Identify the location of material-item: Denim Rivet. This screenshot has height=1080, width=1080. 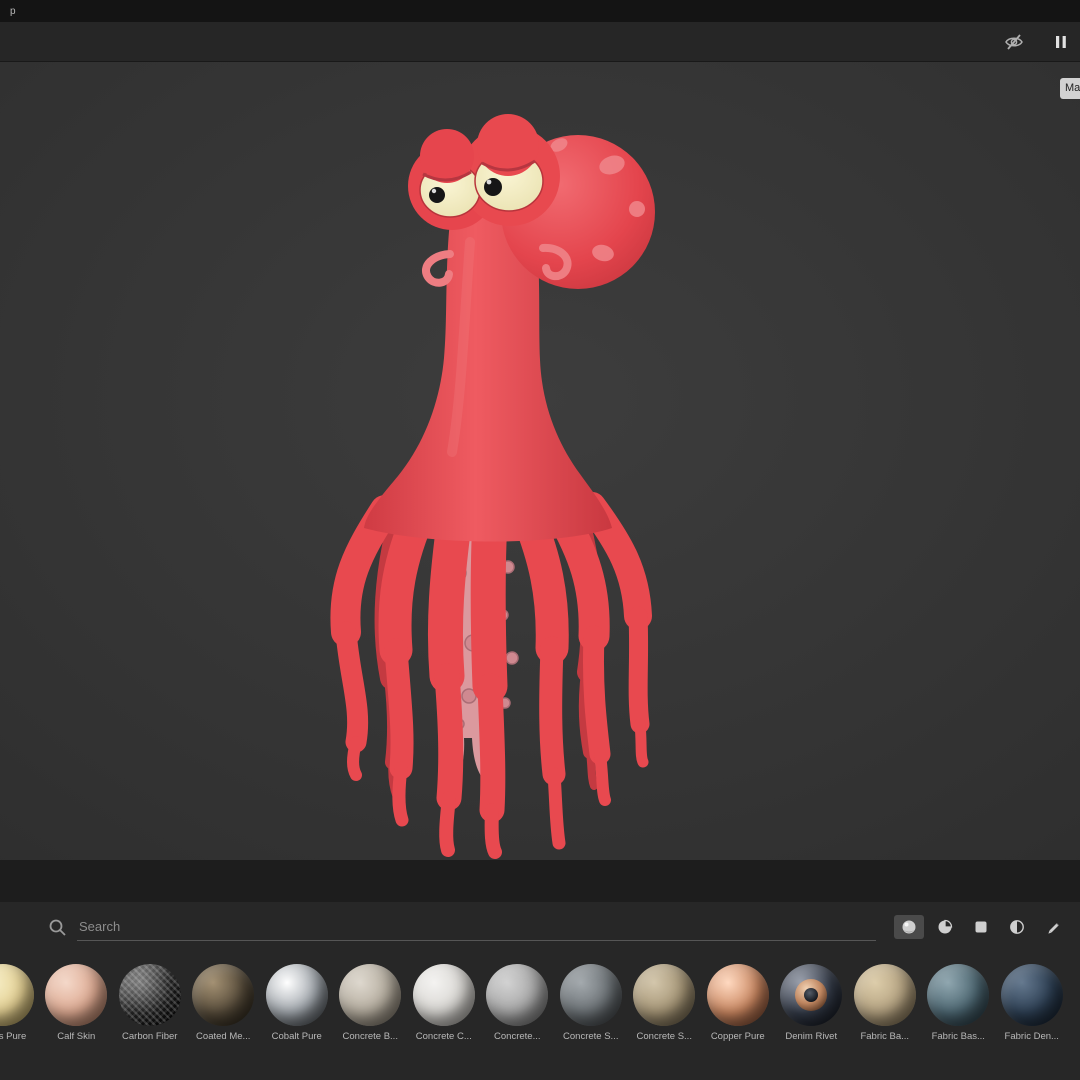
(812, 1003).